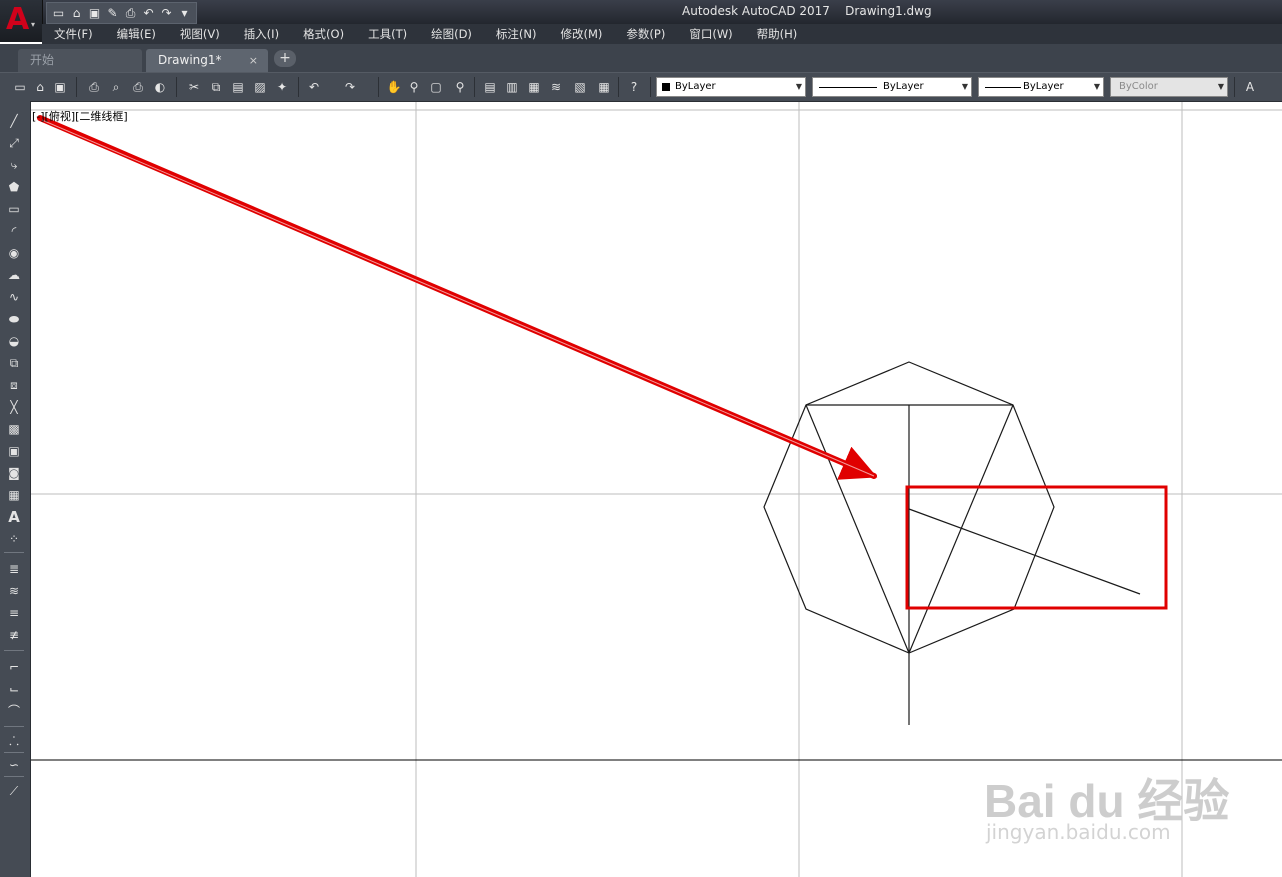  I want to click on cut-icon: ✂, so click(194, 87).